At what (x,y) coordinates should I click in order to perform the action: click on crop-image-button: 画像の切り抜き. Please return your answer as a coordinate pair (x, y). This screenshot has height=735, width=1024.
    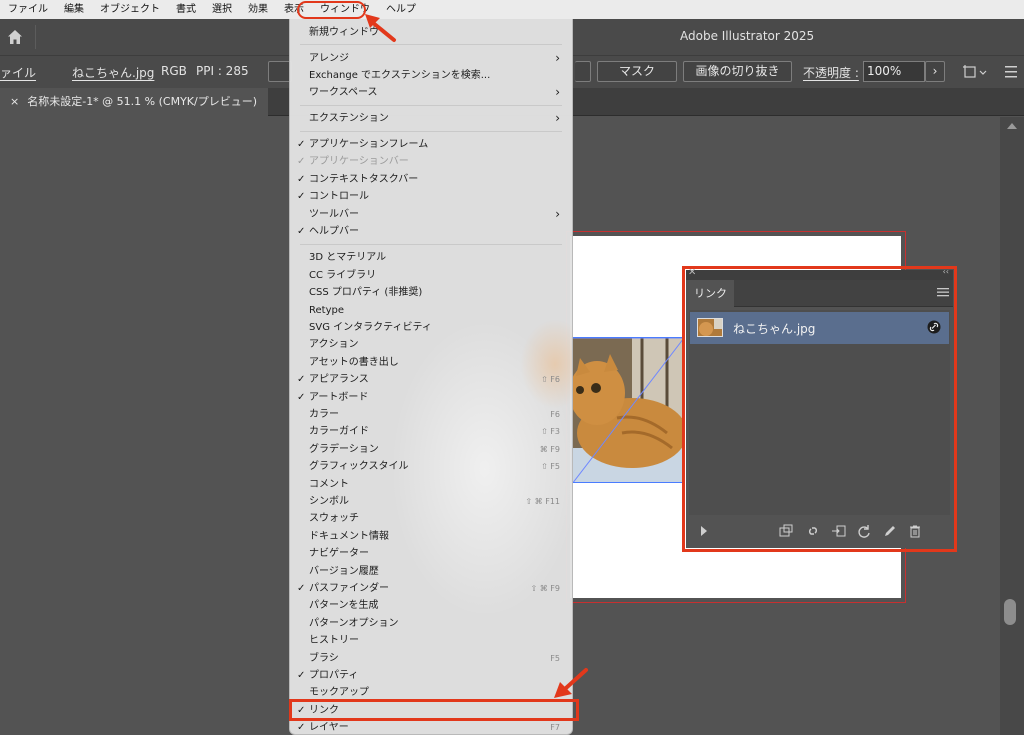
    Looking at the image, I should click on (737, 71).